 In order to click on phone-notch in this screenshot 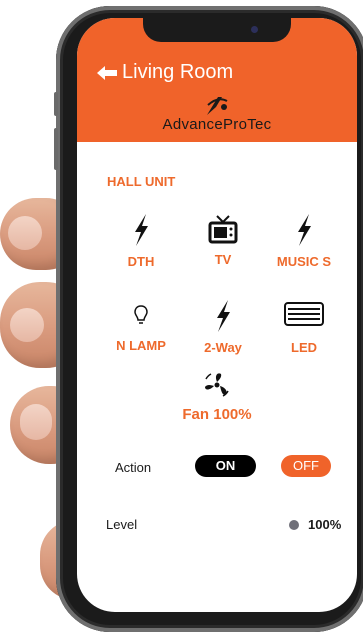, I will do `click(217, 30)`.